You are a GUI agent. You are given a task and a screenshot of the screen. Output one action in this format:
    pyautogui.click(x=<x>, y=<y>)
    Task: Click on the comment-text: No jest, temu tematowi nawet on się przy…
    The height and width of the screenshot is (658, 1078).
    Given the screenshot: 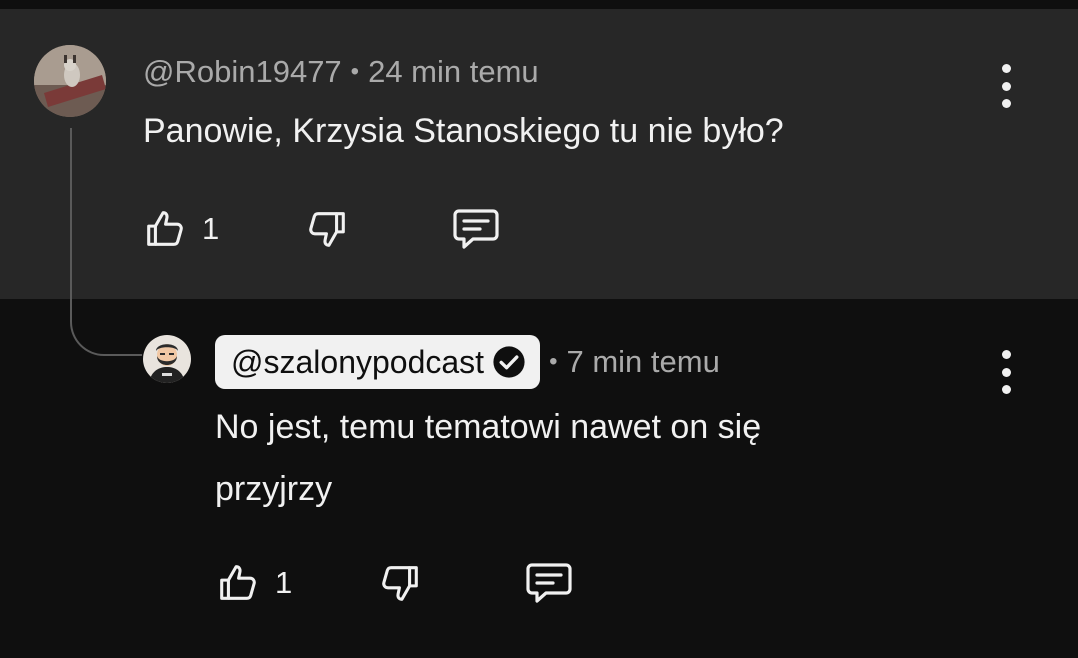 What is the action you would take?
    pyautogui.click(x=488, y=458)
    